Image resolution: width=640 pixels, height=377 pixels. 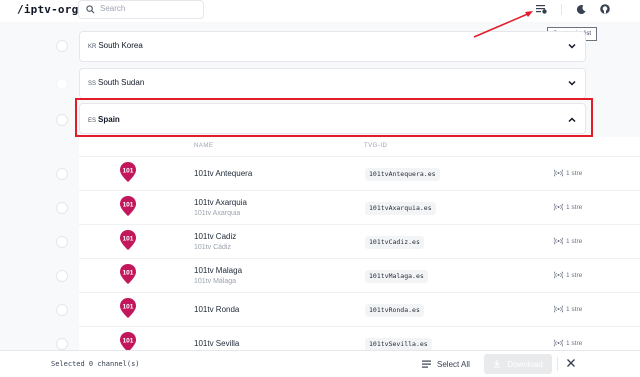 I want to click on annotation-highlight-box, so click(x=334, y=117).